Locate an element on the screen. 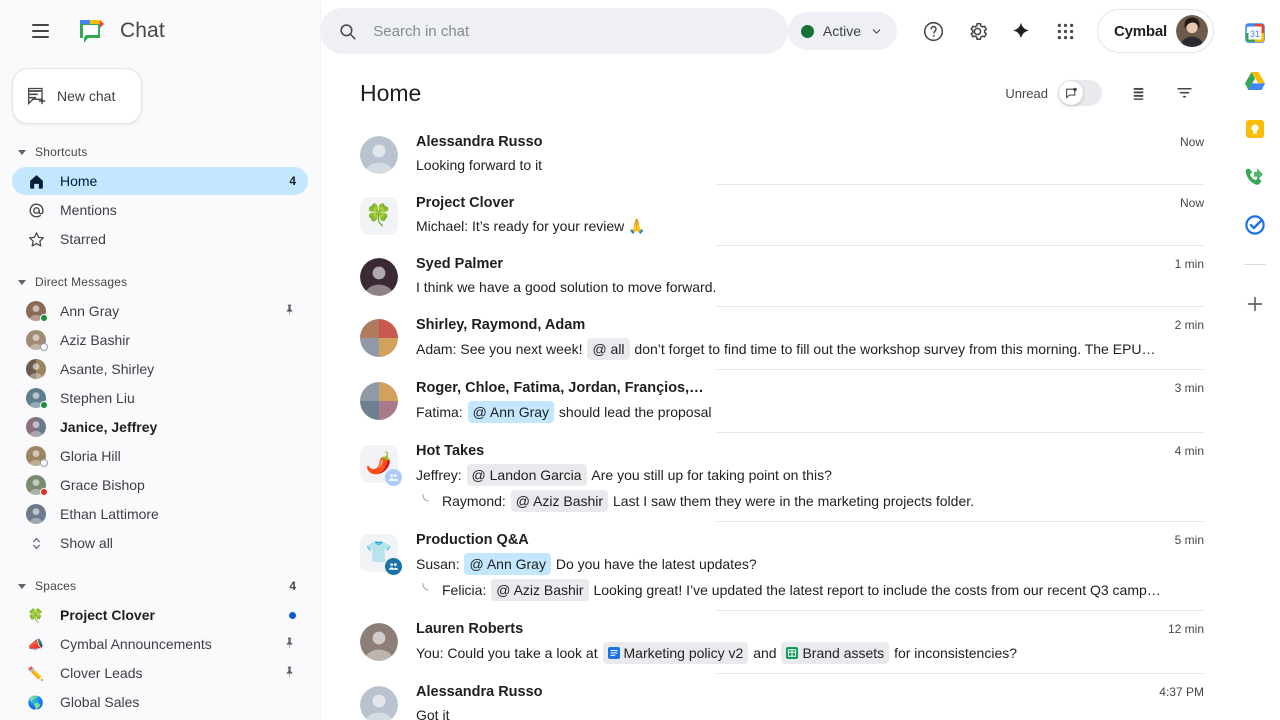 The height and width of the screenshot is (720, 1280). section-header-spaces: Spaces 4 is located at coordinates (160, 586).